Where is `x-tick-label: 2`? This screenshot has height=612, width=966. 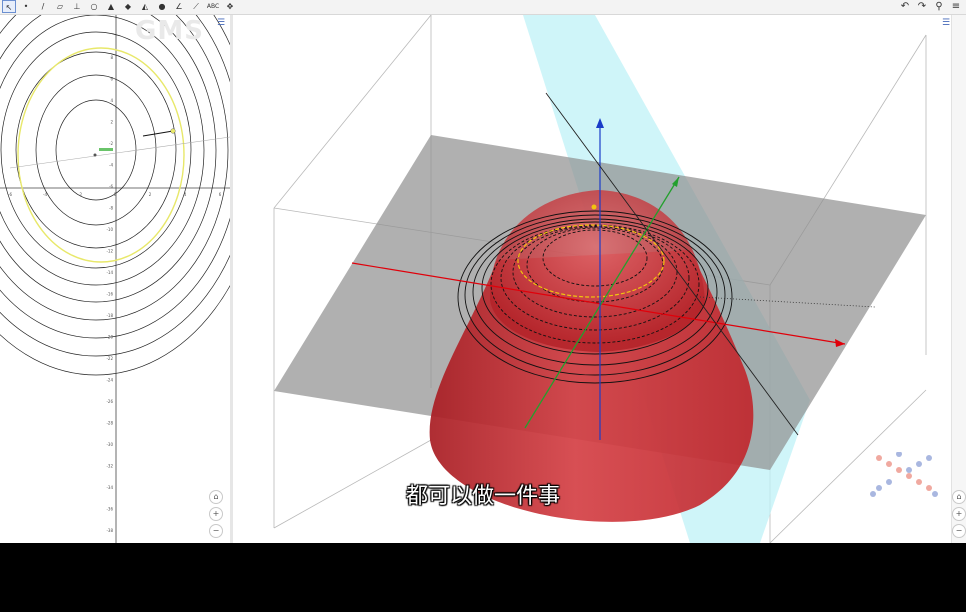 x-tick-label: 2 is located at coordinates (150, 194).